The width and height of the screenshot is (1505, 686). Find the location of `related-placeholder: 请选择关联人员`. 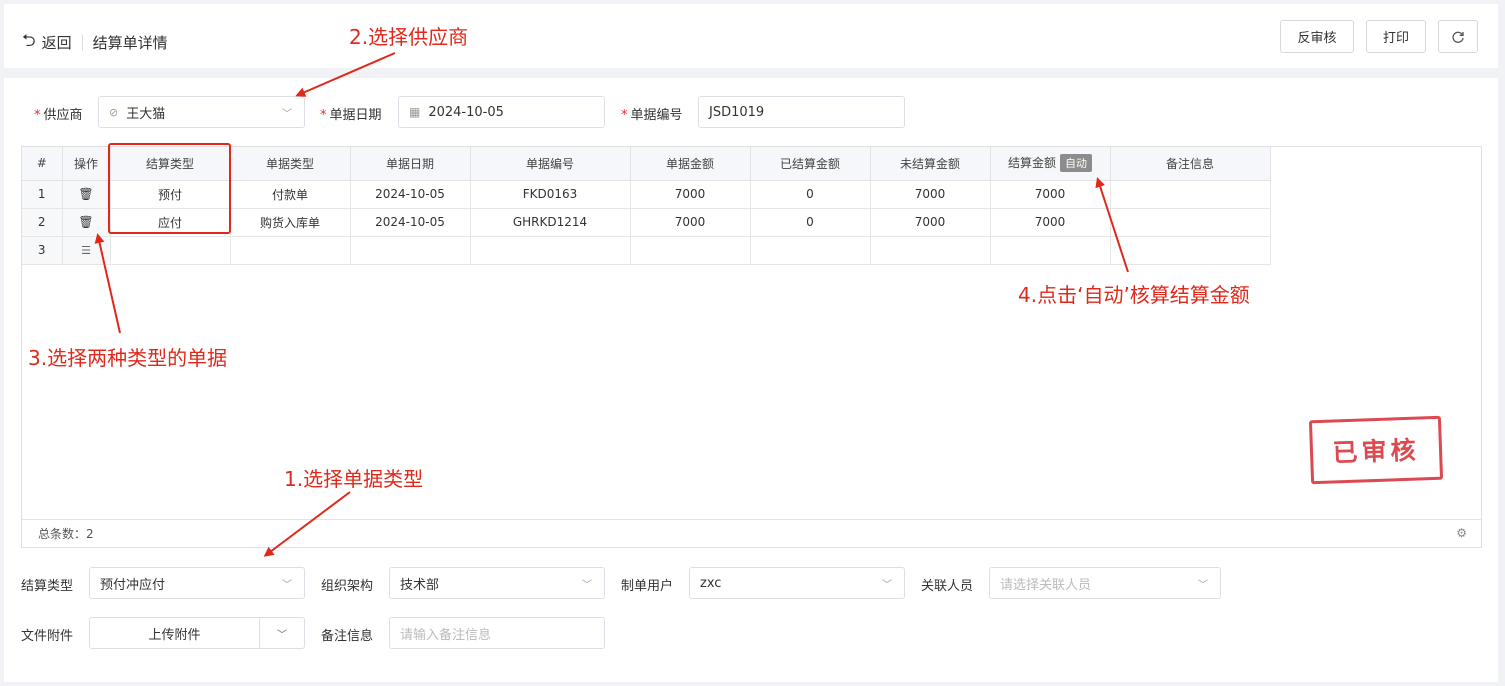

related-placeholder: 请选择关联人员 is located at coordinates (1046, 585).